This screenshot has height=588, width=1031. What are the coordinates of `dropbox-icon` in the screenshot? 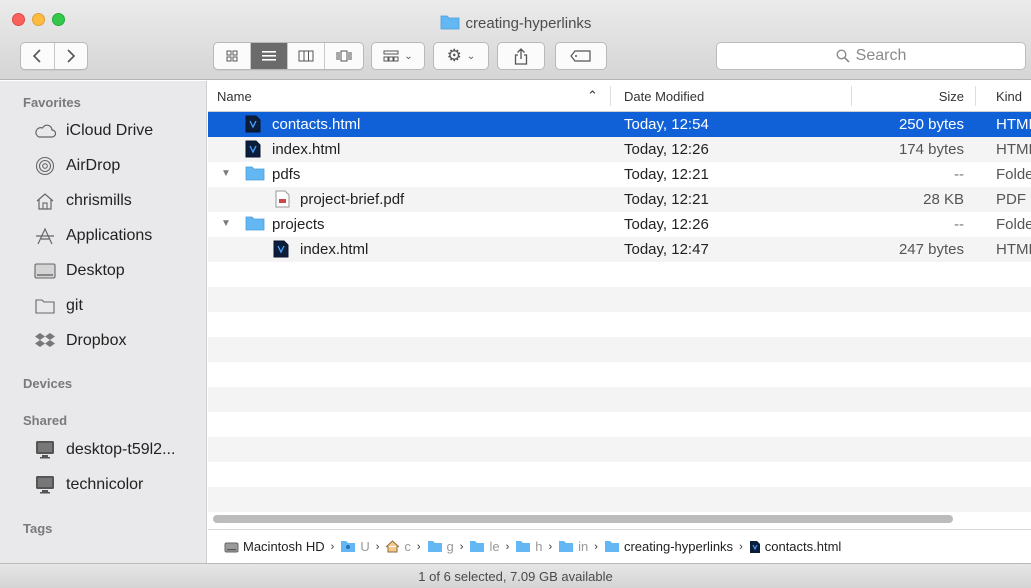 It's located at (45, 341).